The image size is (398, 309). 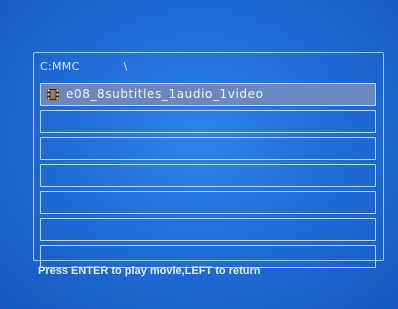 I want to click on drive-label: C:MMC, so click(x=60, y=66).